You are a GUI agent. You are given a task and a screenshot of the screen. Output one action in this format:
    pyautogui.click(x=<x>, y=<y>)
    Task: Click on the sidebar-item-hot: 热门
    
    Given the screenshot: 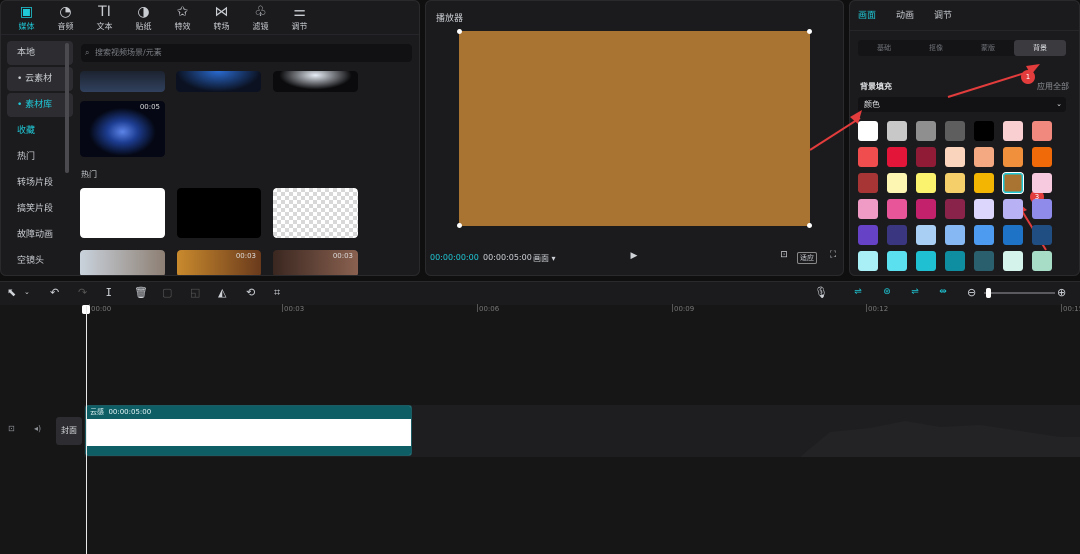 What is the action you would take?
    pyautogui.click(x=40, y=157)
    